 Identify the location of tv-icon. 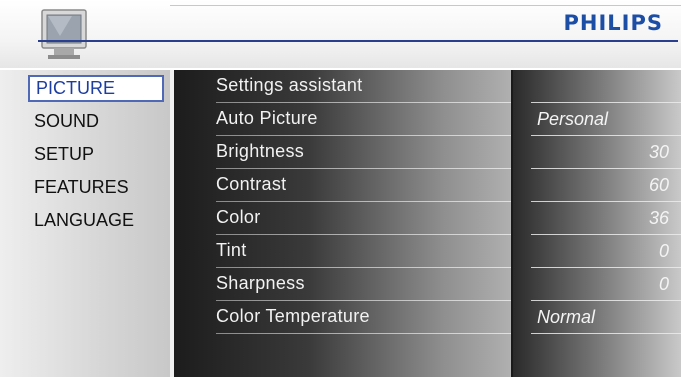
(64, 34).